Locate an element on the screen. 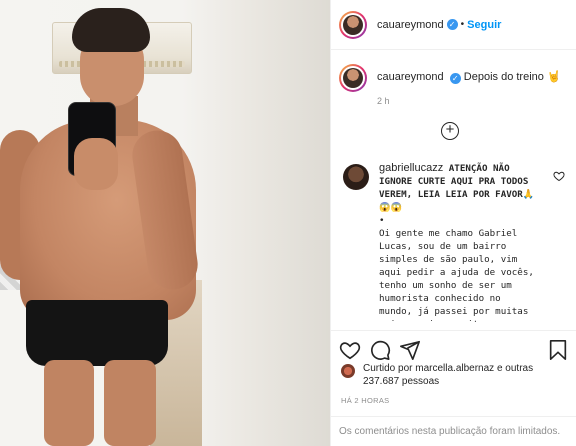 The height and width of the screenshot is (446, 576). post-caption: cauareymond ✓ Depois do treino 🤘 2 h is located at coordinates (455, 85).